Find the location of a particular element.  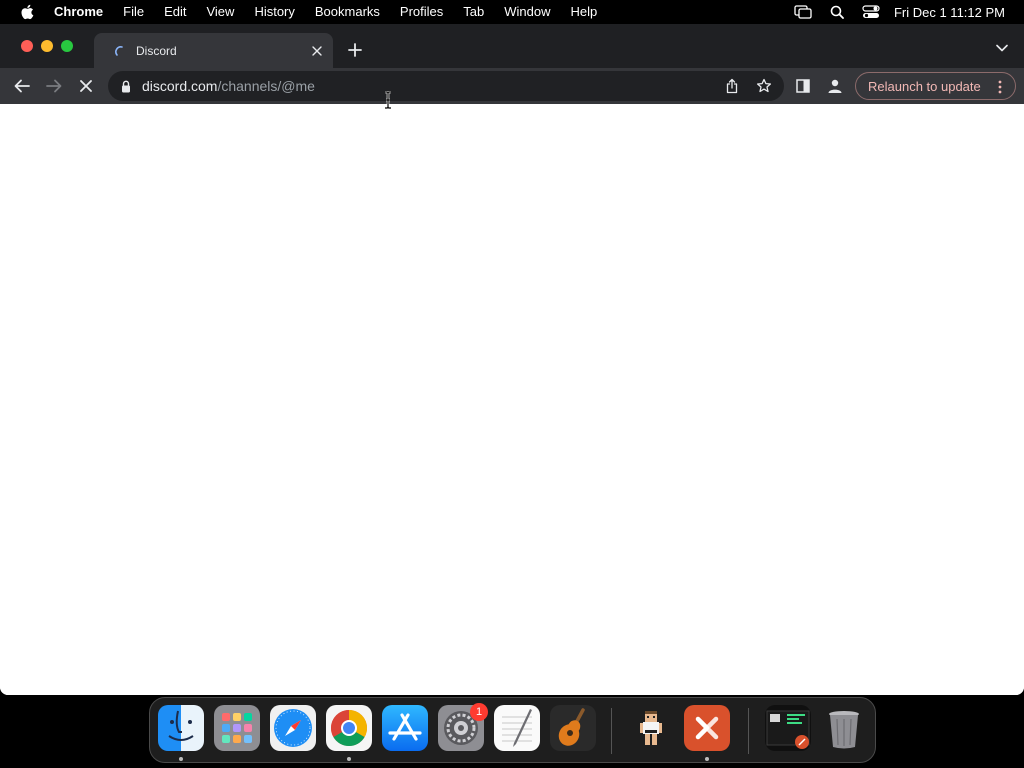

control-center-icon is located at coordinates (871, 12).